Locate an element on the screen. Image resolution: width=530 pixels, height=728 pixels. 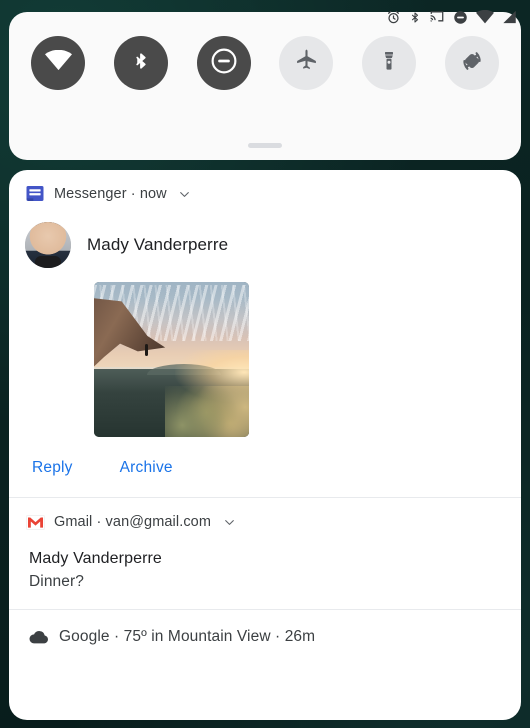
notification-header: Gmail · van@gmail.com is located at coordinates (265, 519).